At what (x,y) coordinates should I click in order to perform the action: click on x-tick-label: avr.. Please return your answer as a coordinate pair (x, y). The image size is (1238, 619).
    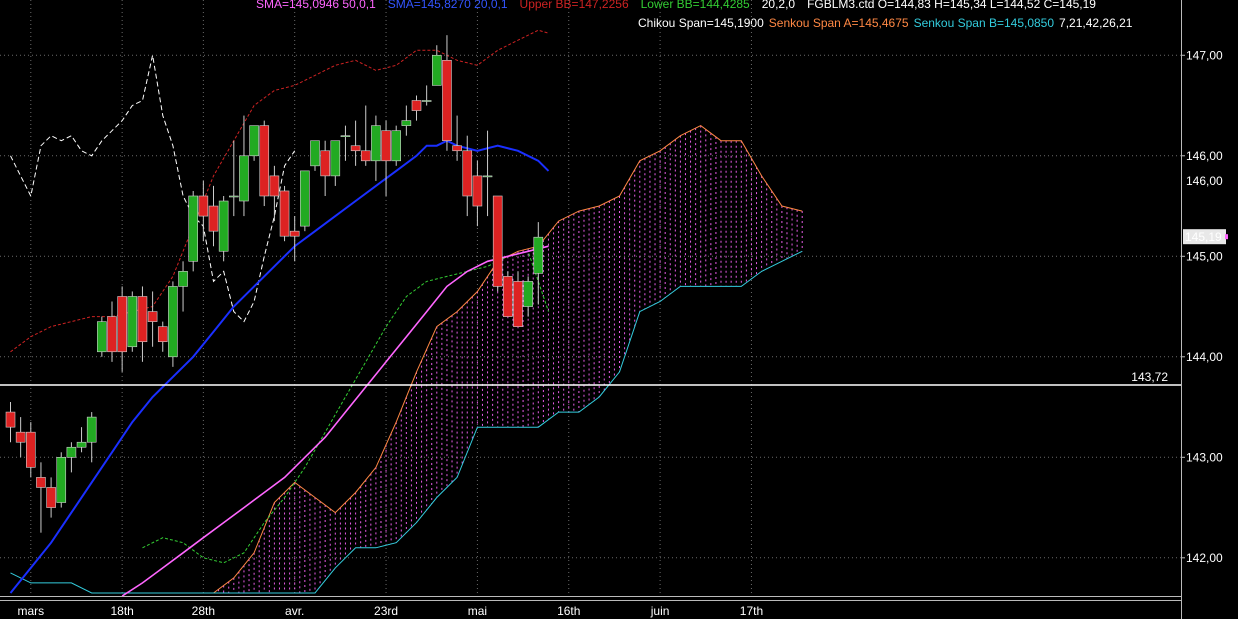
    Looking at the image, I should click on (294, 611).